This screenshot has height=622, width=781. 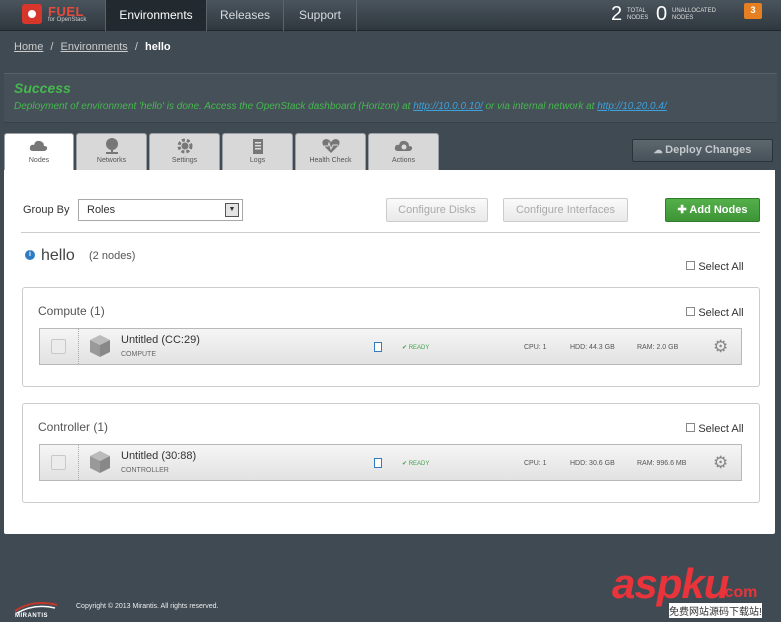 I want to click on tab-label: Nodes, so click(x=39, y=160).